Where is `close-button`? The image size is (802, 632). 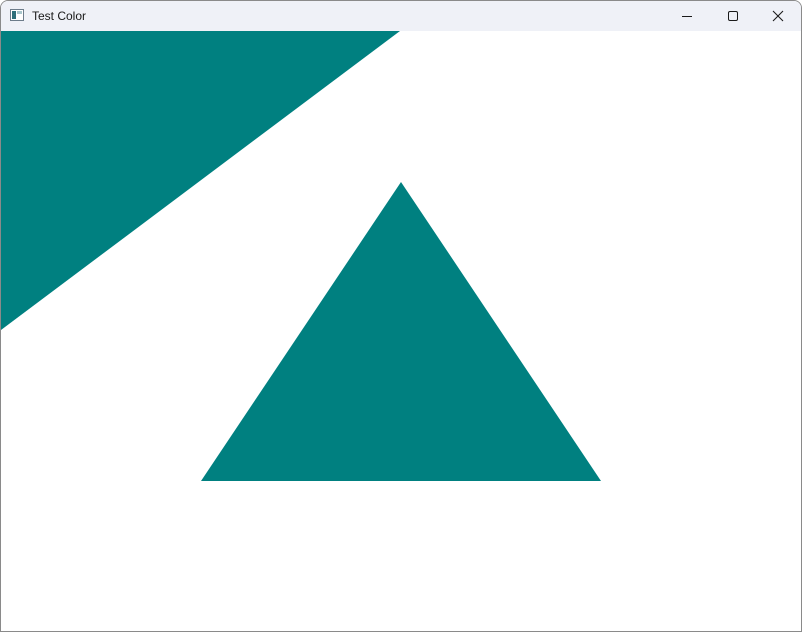
close-button is located at coordinates (778, 16).